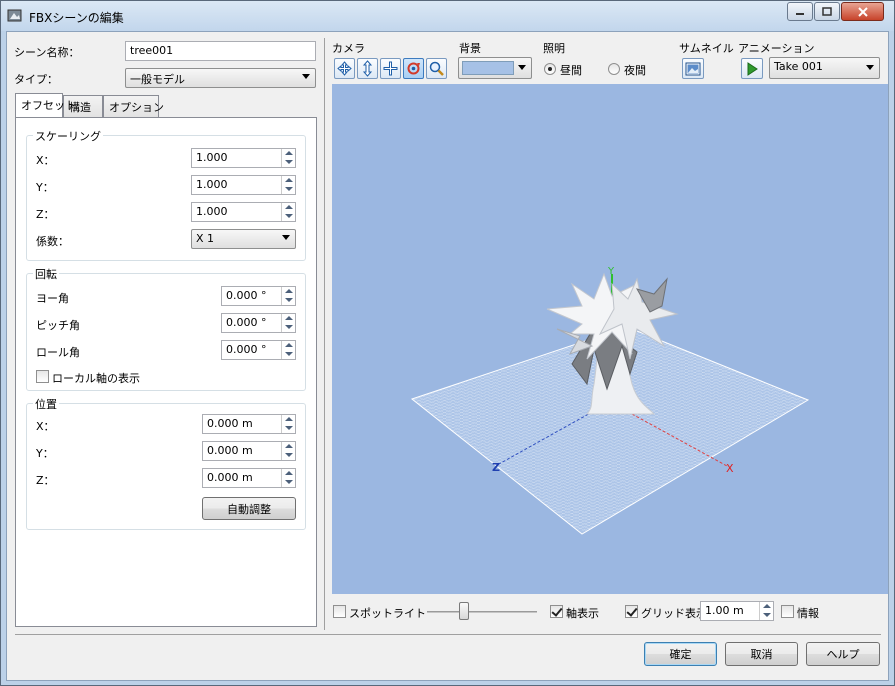 This screenshot has height=686, width=895. I want to click on close-button, so click(862, 11).